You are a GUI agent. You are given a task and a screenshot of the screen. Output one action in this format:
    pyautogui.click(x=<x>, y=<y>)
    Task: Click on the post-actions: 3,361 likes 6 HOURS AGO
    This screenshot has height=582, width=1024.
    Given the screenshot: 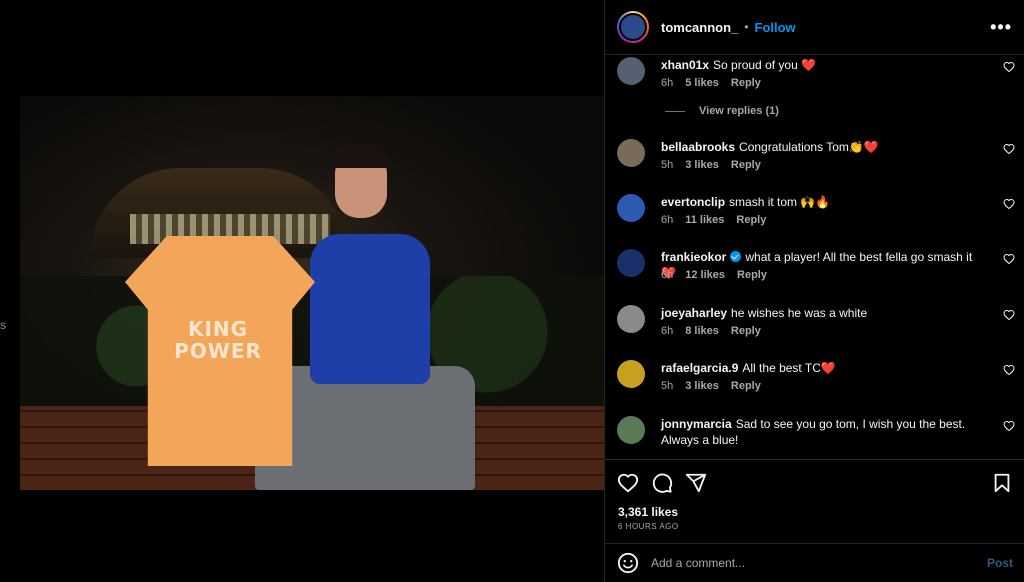 What is the action you would take?
    pyautogui.click(x=814, y=501)
    